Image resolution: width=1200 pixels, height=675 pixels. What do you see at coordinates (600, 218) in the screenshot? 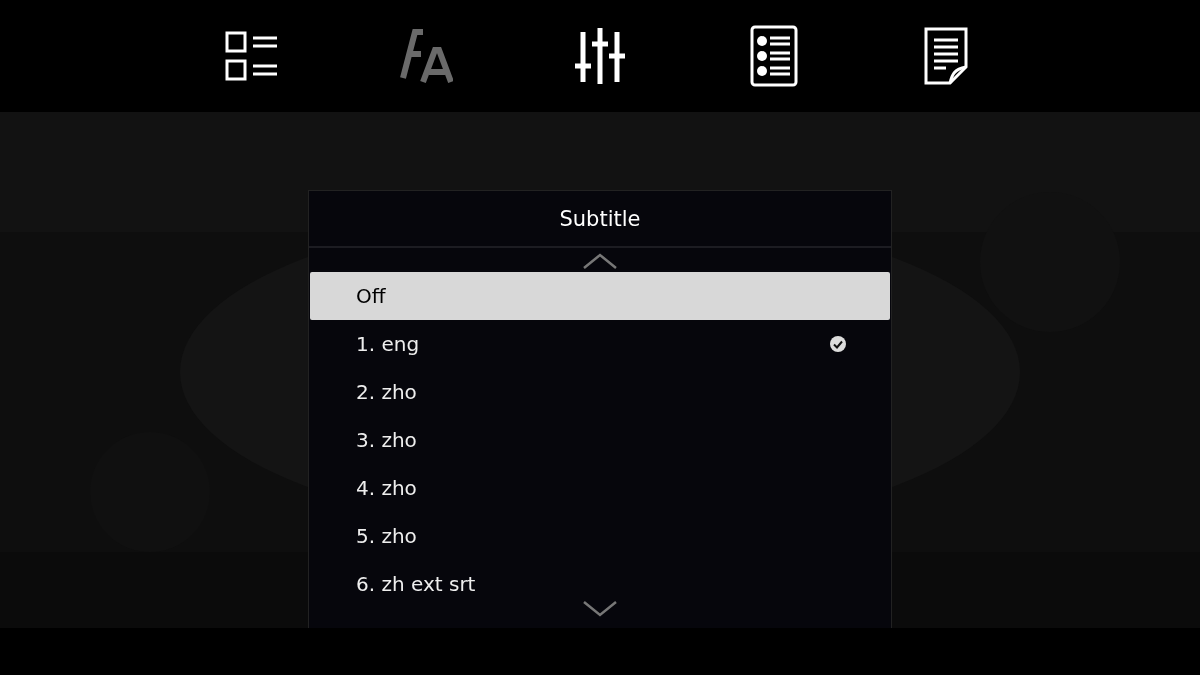
I see `menu-title: Subtitle` at bounding box center [600, 218].